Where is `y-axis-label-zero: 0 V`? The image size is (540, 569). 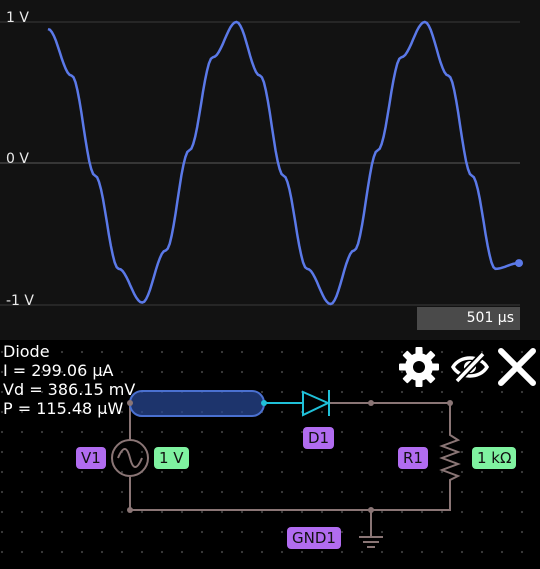 y-axis-label-zero: 0 V is located at coordinates (17, 159).